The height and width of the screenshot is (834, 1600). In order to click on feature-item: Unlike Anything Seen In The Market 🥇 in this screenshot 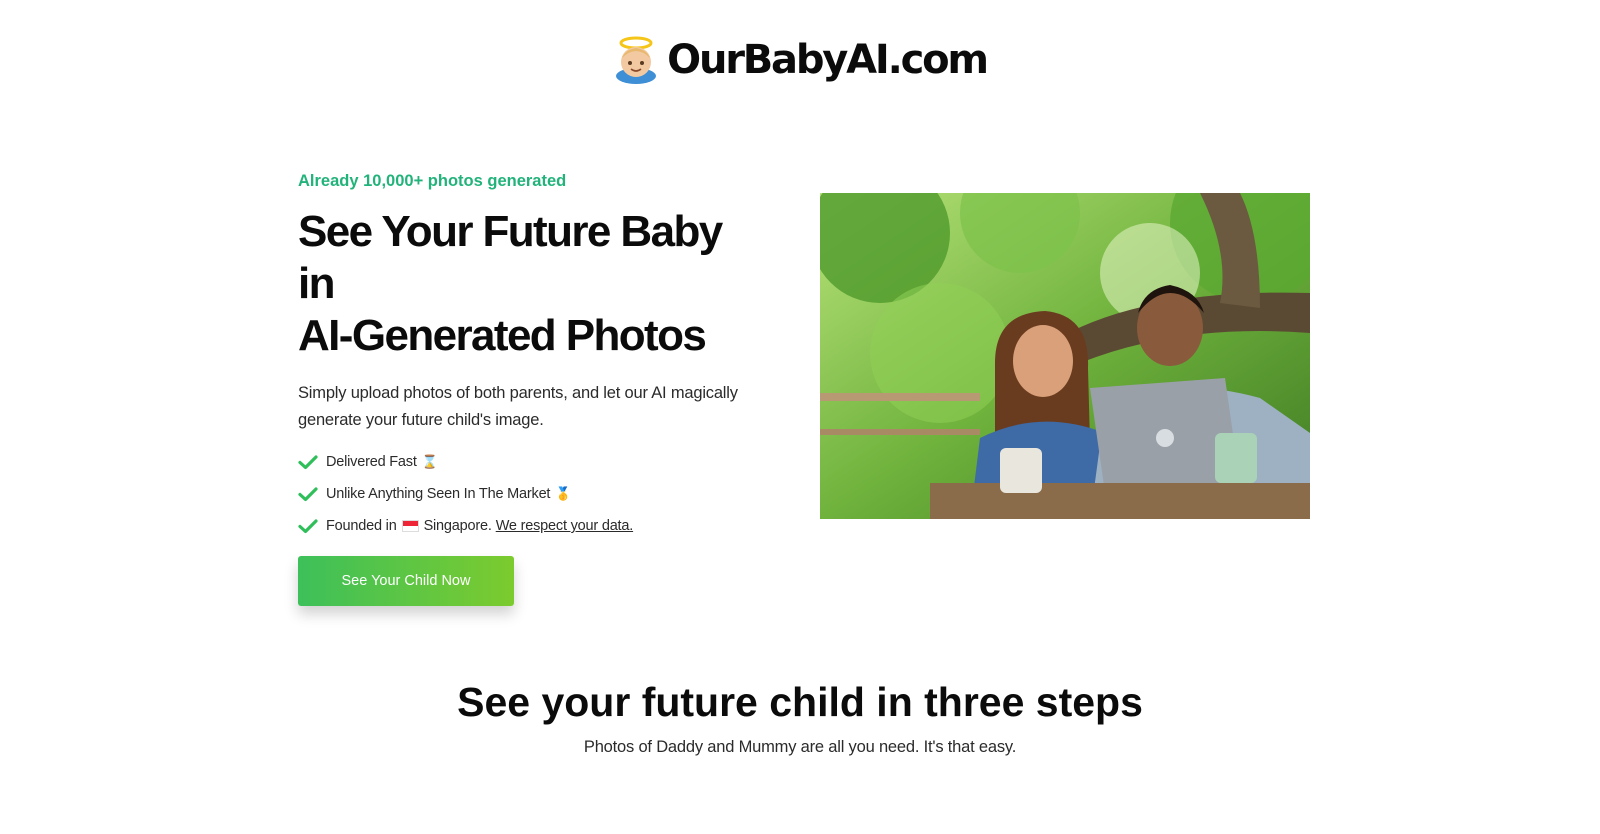, I will do `click(533, 494)`.